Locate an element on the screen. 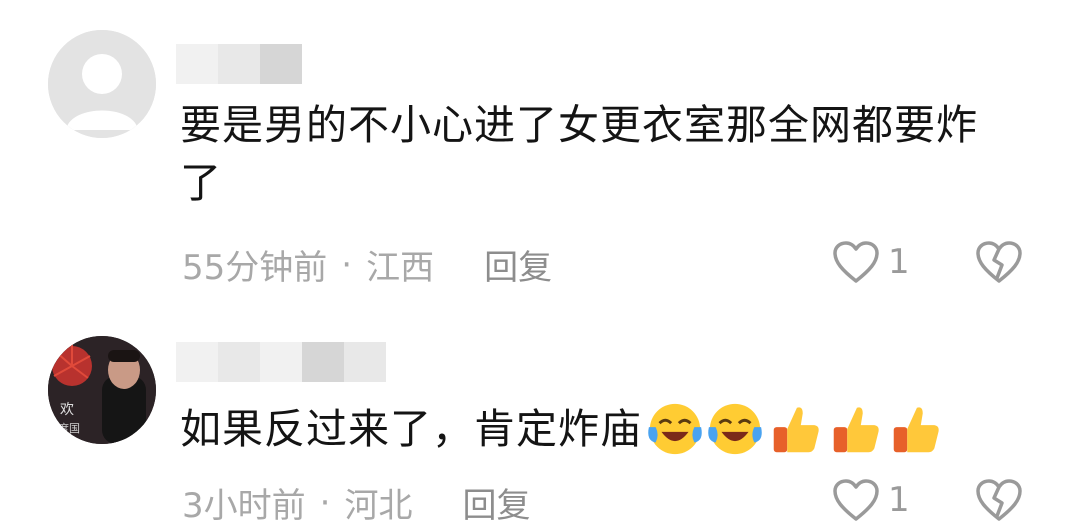 The image size is (1080, 527). comment-location: 江西 is located at coordinates (400, 268).